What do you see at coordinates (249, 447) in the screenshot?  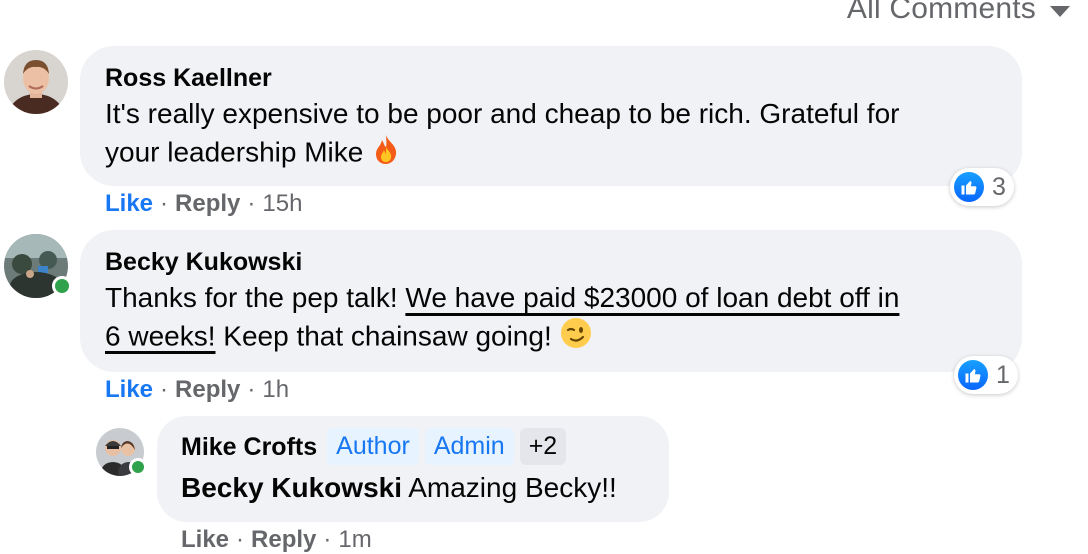 I see `reply-author: Mike Crofts` at bounding box center [249, 447].